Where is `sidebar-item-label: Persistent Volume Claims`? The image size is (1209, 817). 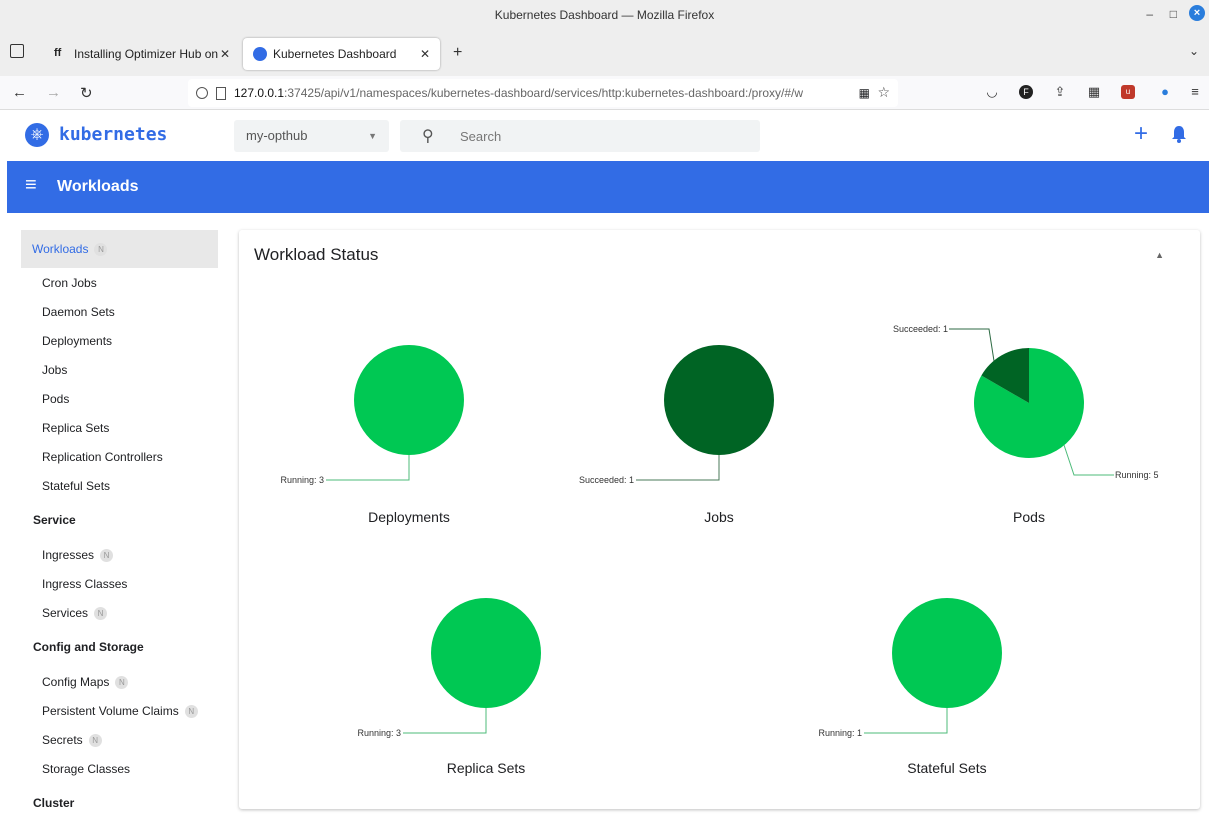
sidebar-item-label: Persistent Volume Claims is located at coordinates (110, 711).